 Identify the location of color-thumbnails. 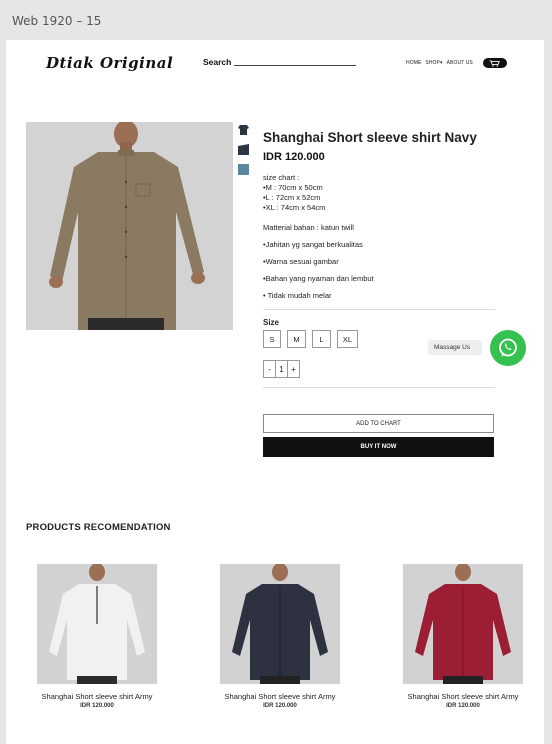
(244, 154).